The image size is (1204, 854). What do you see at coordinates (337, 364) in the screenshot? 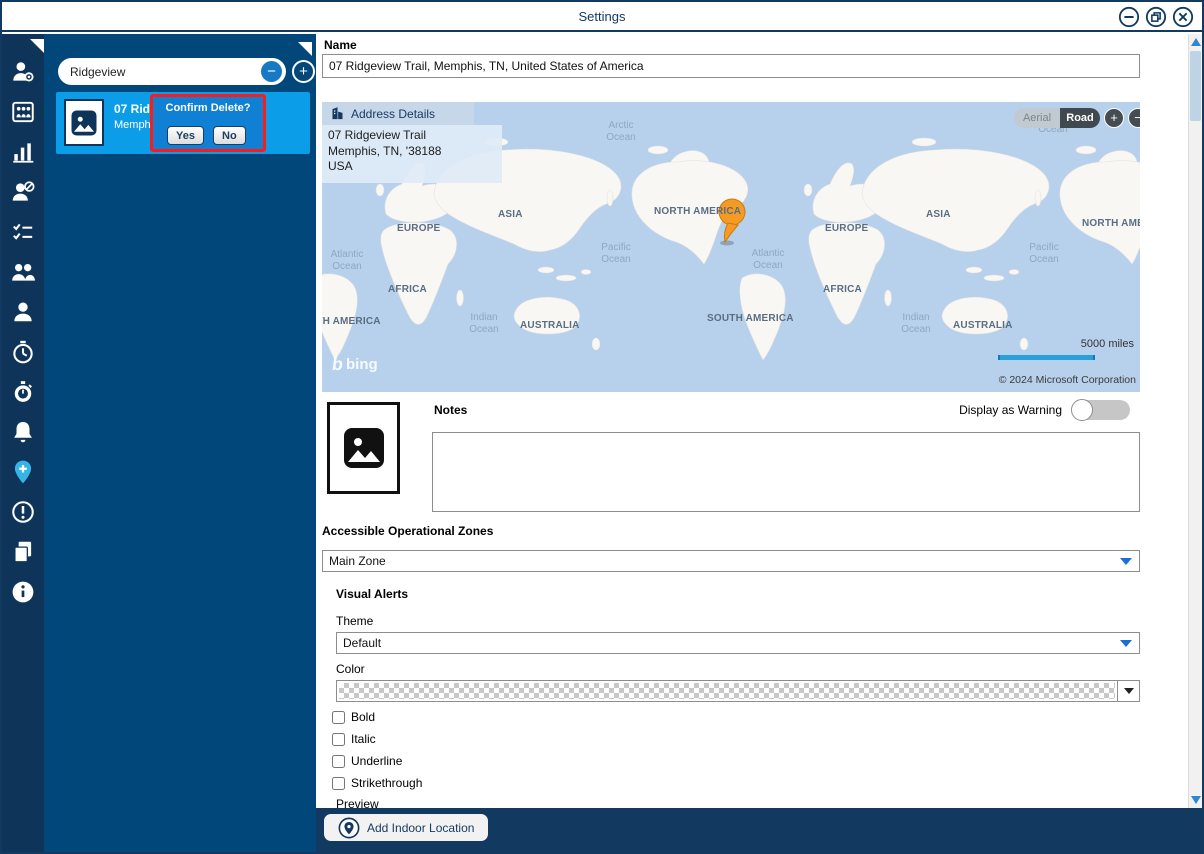
I see `bing-b-icon: b` at bounding box center [337, 364].